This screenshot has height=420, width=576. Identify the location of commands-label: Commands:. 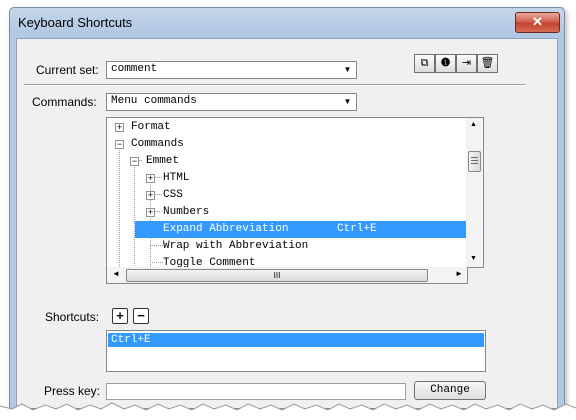
(64, 102).